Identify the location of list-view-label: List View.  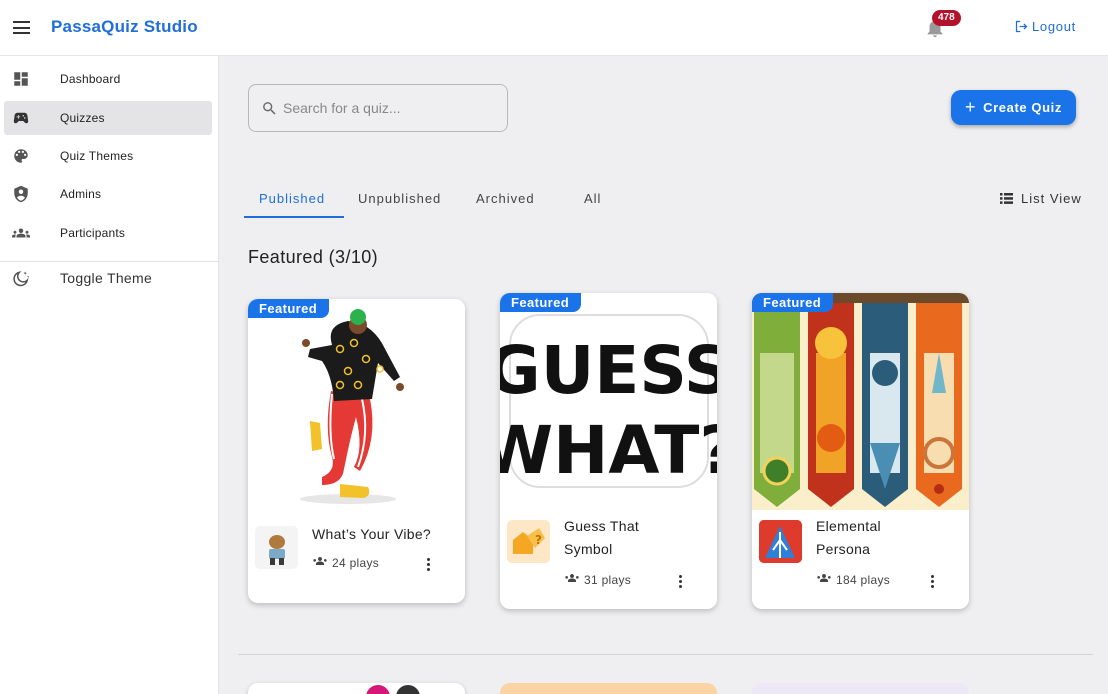
(1051, 198).